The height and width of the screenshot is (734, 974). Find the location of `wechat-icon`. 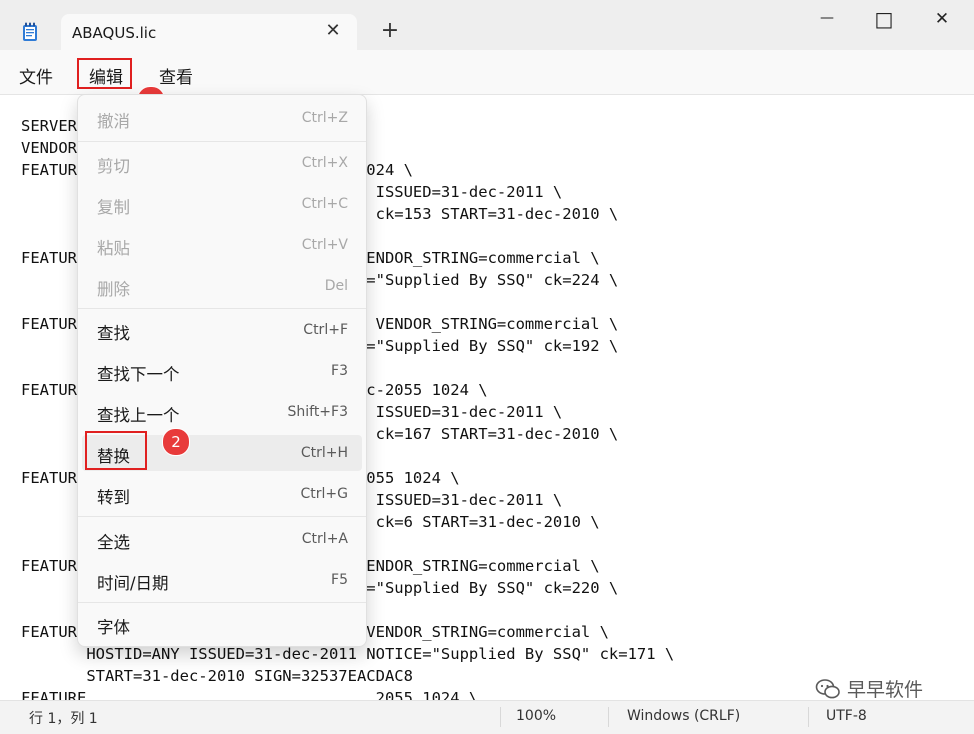

wechat-icon is located at coordinates (827, 688).